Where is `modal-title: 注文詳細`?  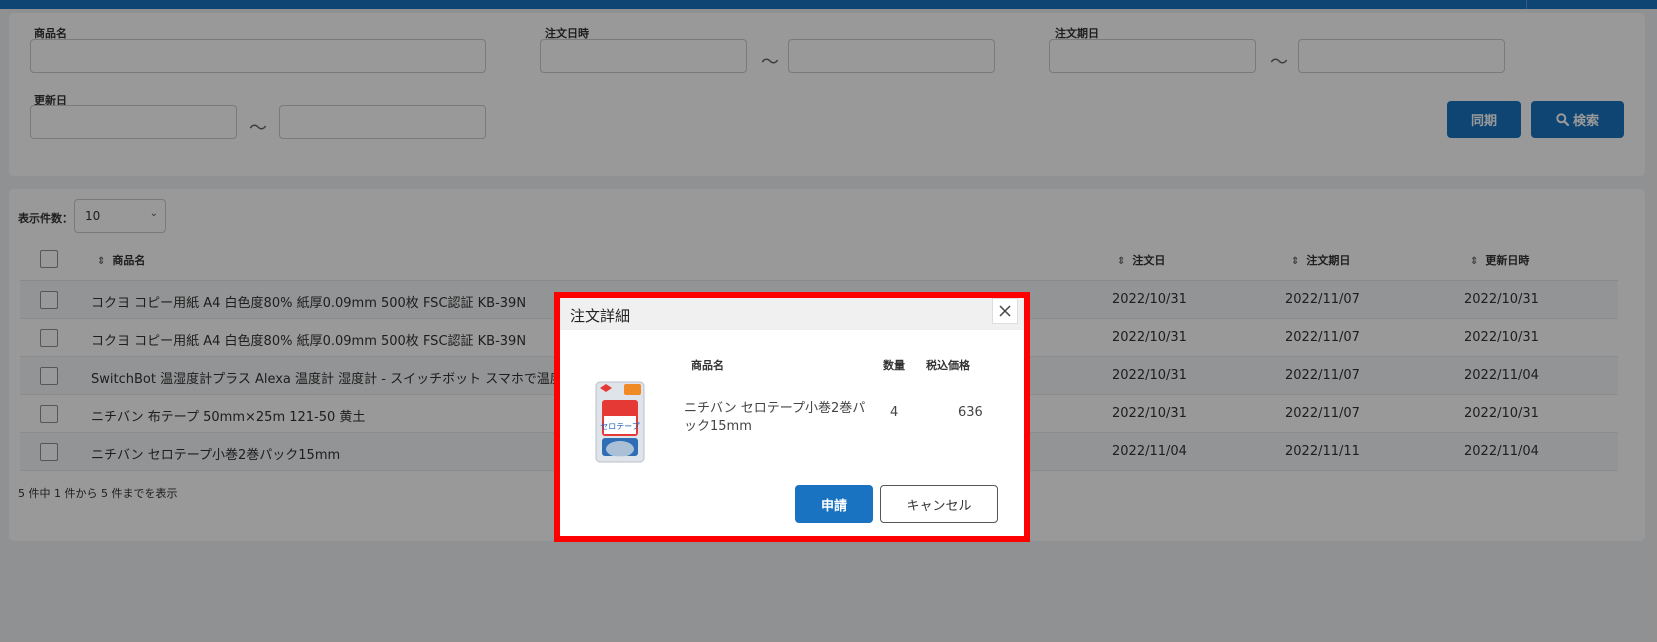 modal-title: 注文詳細 is located at coordinates (600, 316).